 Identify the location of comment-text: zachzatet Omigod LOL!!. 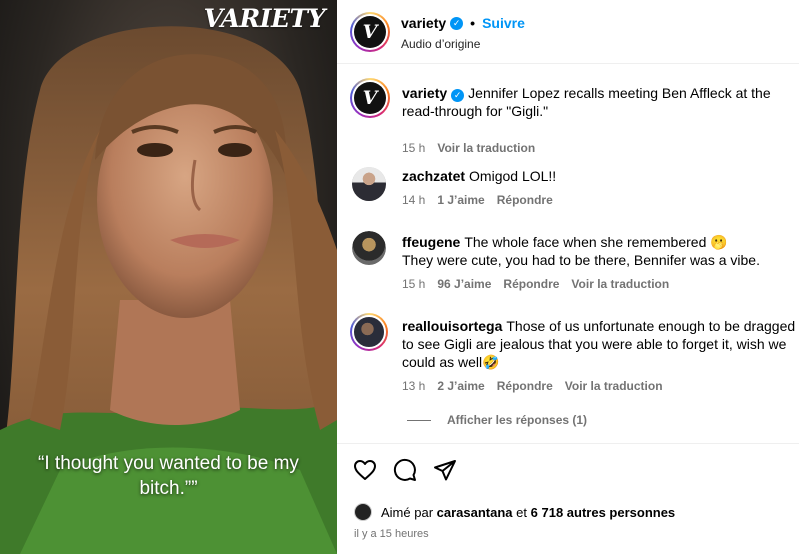
(599, 176).